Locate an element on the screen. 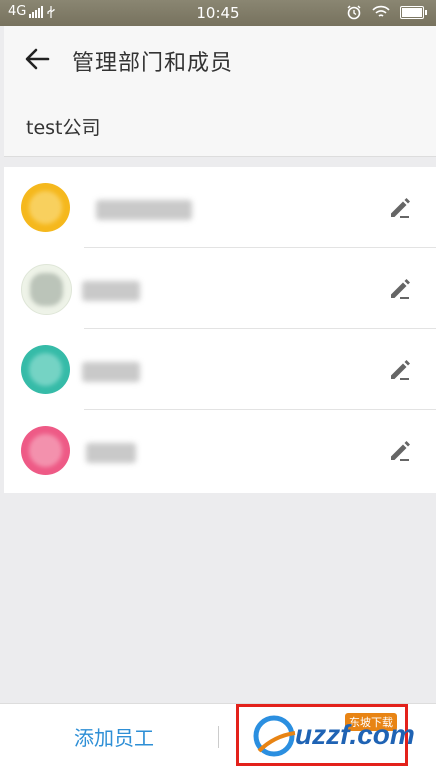  bottom-divider is located at coordinates (218, 737).